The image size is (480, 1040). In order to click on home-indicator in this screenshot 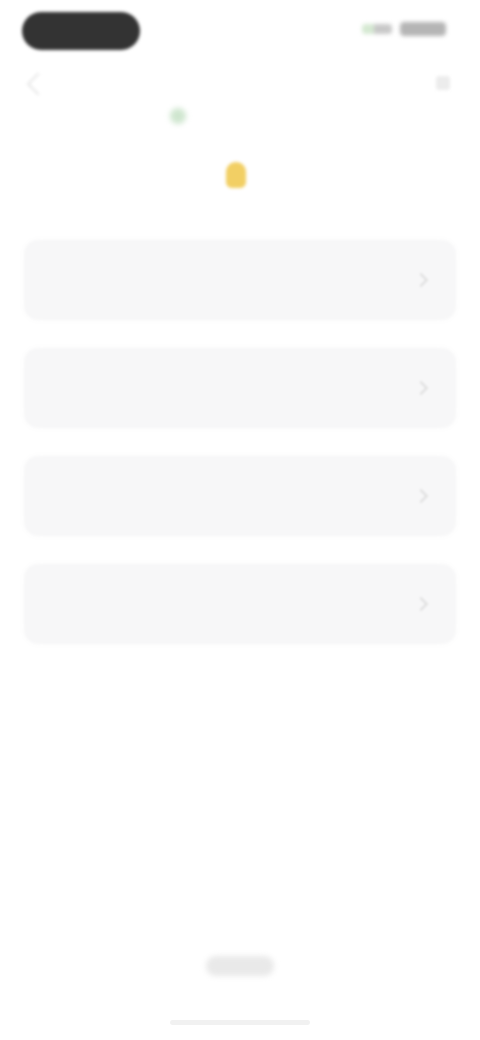, I will do `click(240, 1022)`.